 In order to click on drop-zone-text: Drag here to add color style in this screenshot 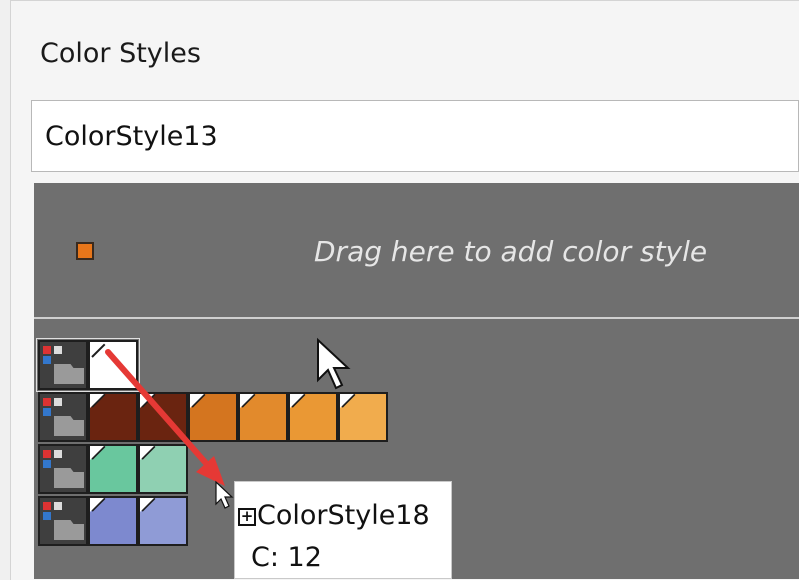, I will do `click(511, 251)`.